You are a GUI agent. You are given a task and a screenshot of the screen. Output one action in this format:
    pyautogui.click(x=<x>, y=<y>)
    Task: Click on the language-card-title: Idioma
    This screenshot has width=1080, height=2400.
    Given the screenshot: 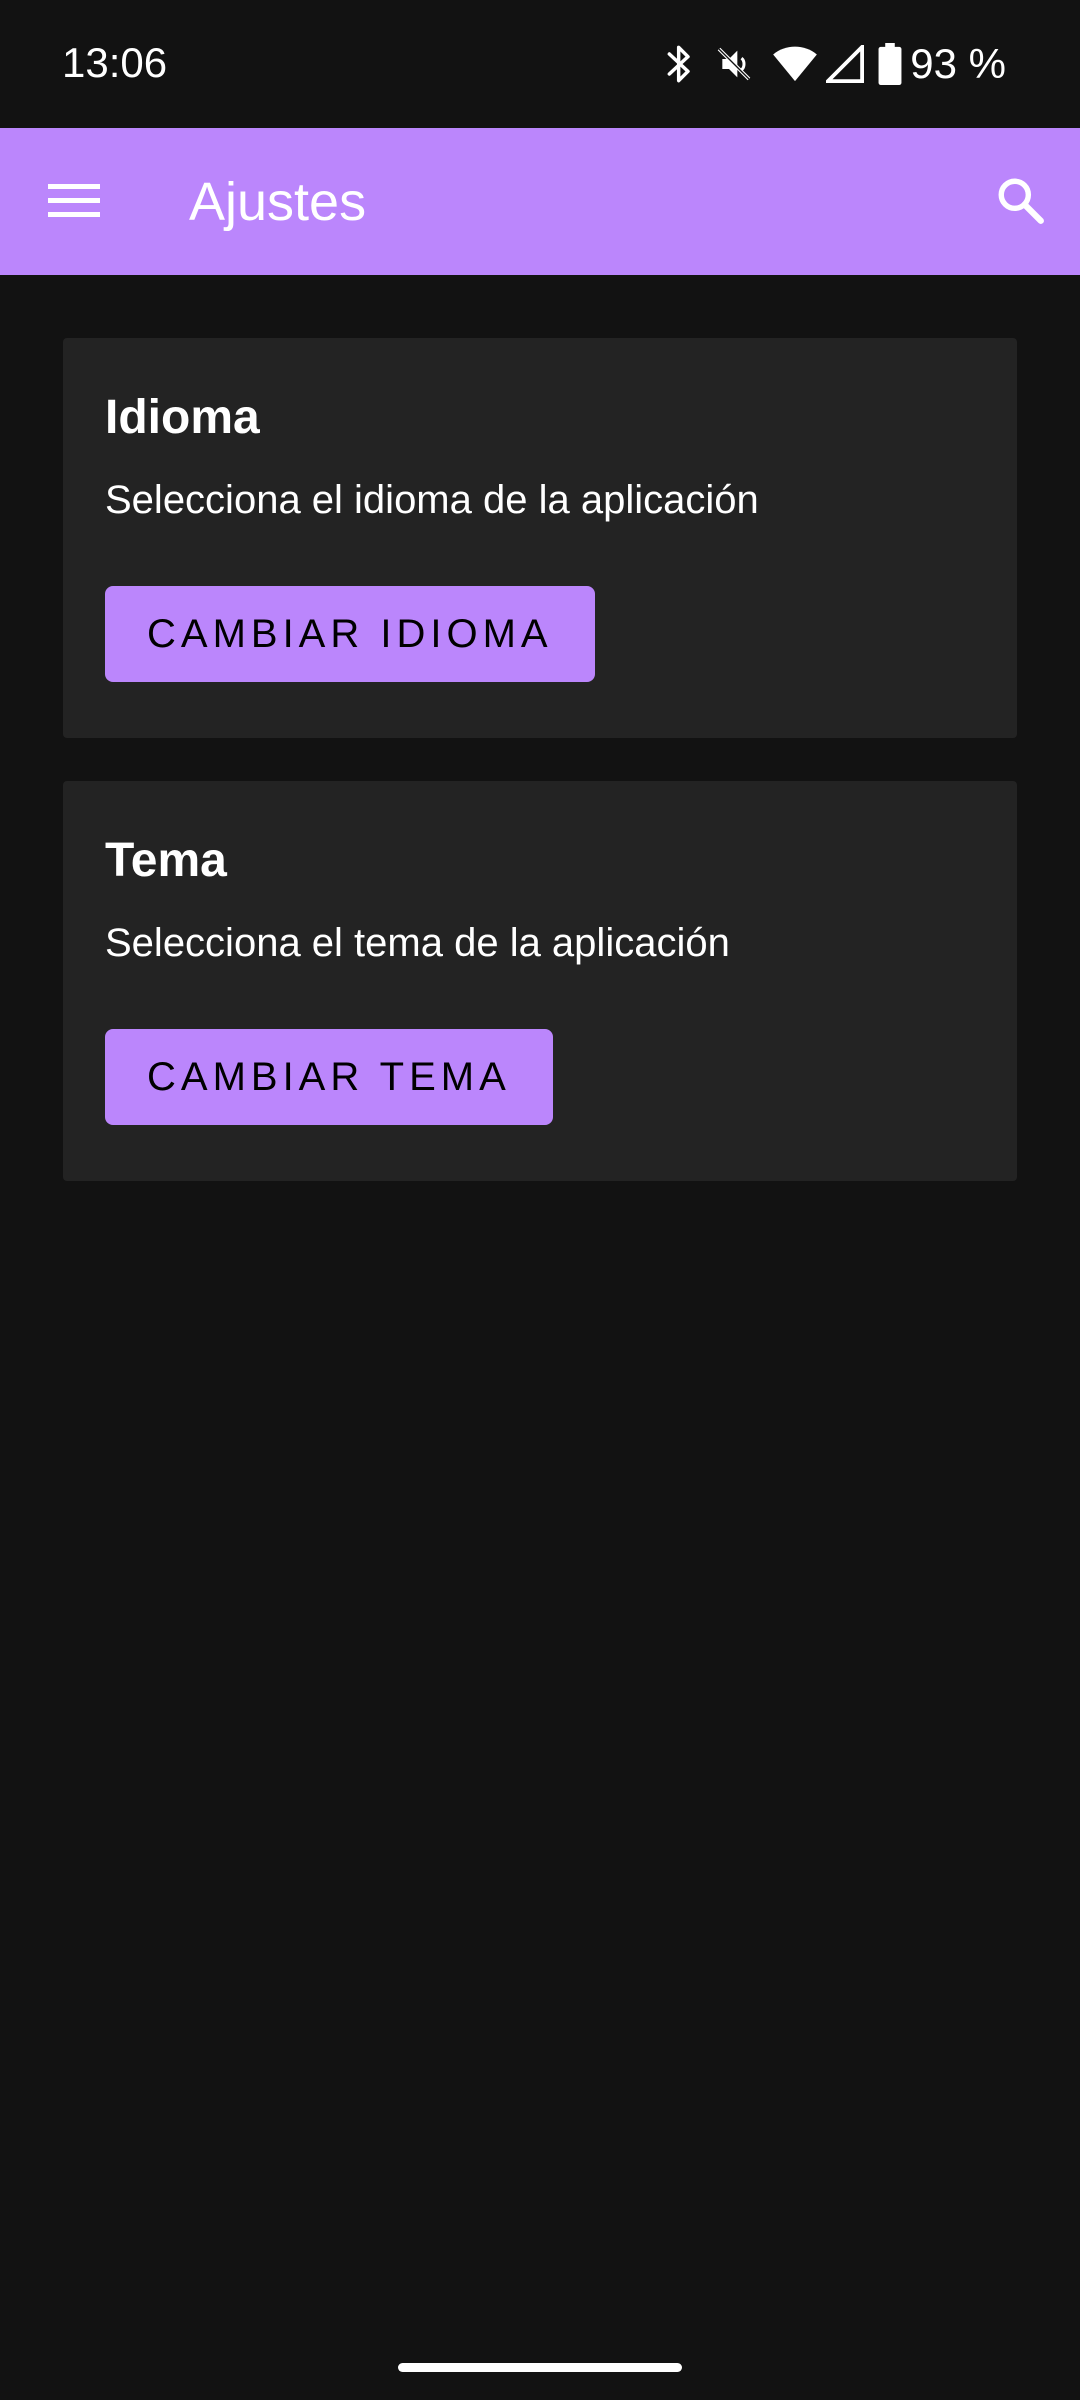 What is the action you would take?
    pyautogui.click(x=182, y=417)
    